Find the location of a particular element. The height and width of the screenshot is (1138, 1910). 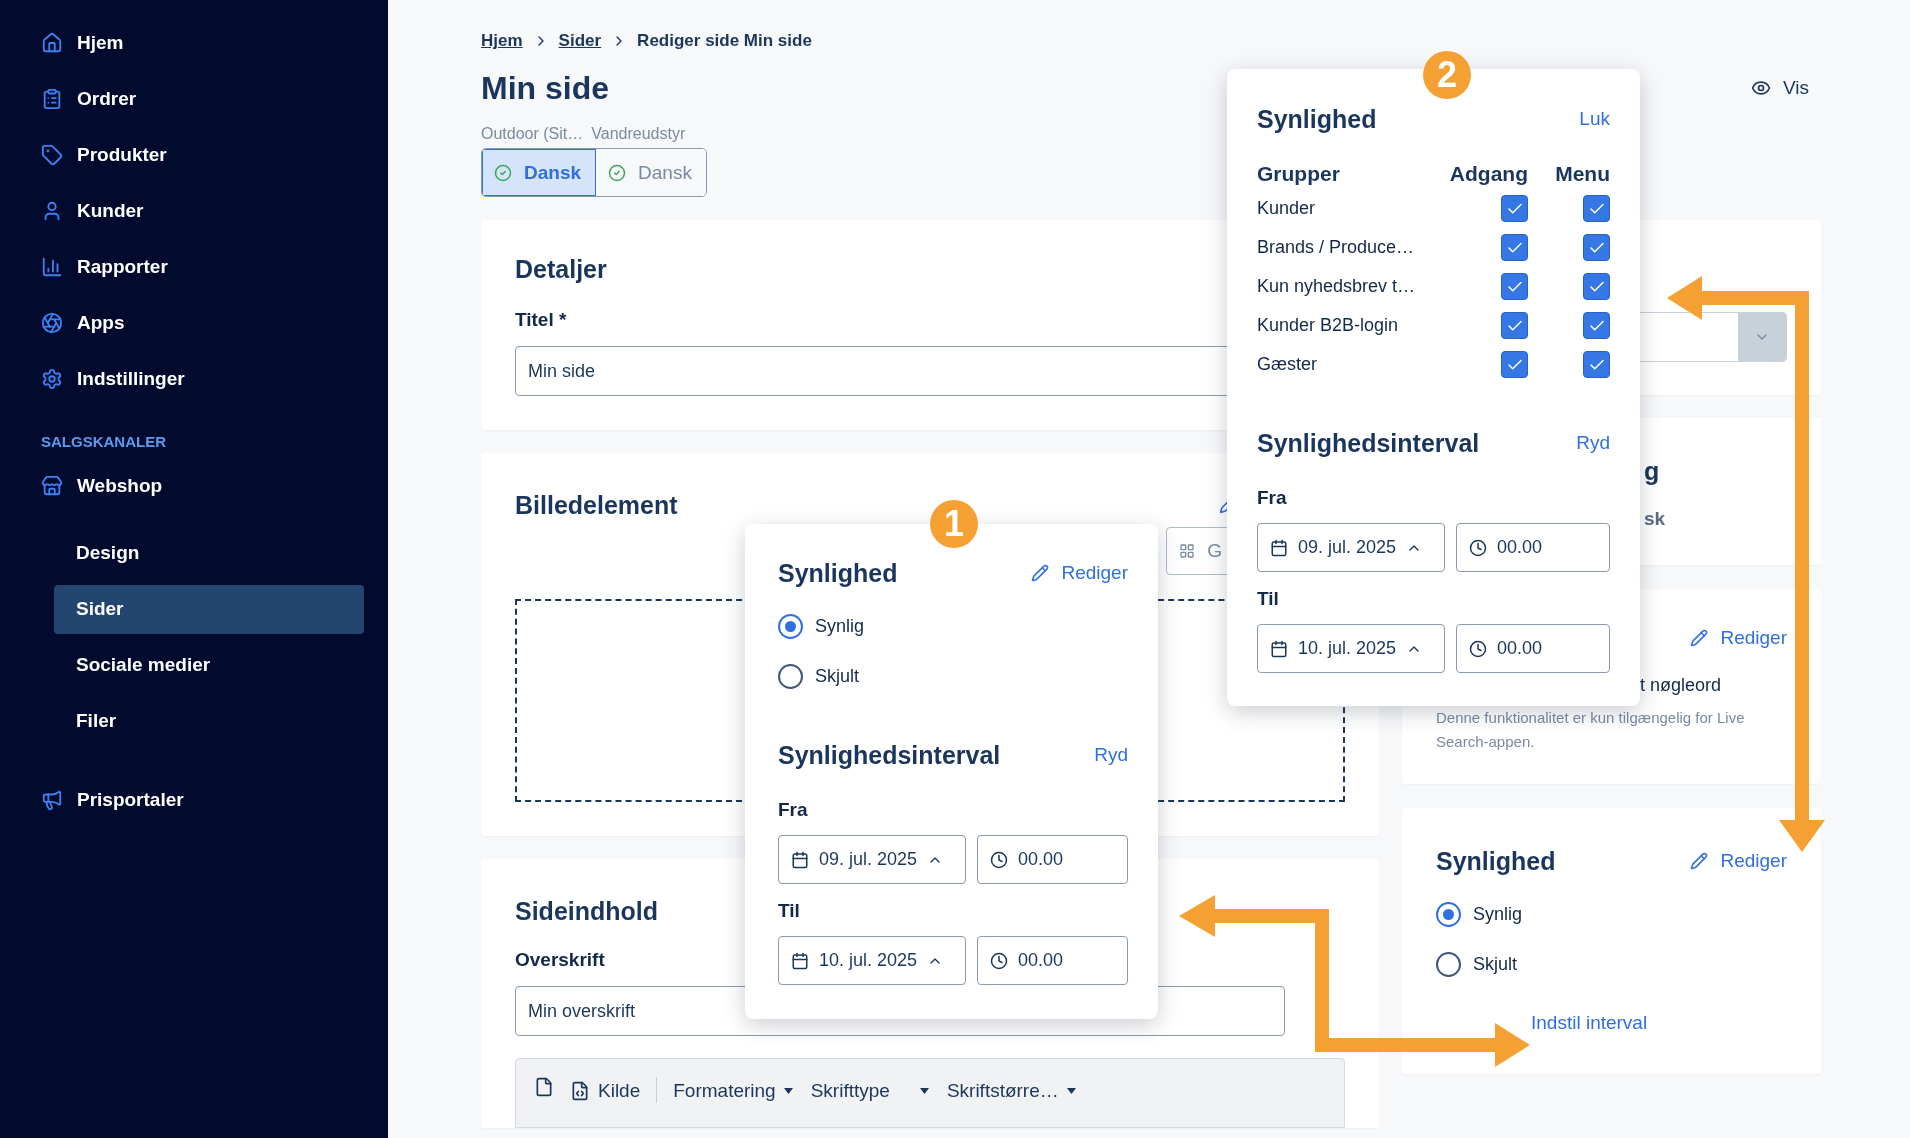

format-dropdown: Formatering is located at coordinates (733, 1091).